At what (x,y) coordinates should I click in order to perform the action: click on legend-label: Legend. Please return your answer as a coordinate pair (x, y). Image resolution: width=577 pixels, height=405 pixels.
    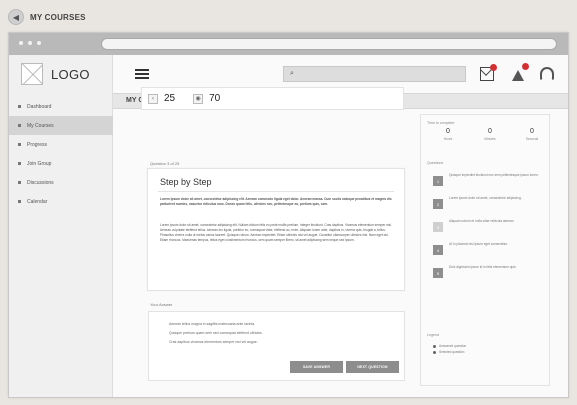
    Looking at the image, I should click on (433, 335).